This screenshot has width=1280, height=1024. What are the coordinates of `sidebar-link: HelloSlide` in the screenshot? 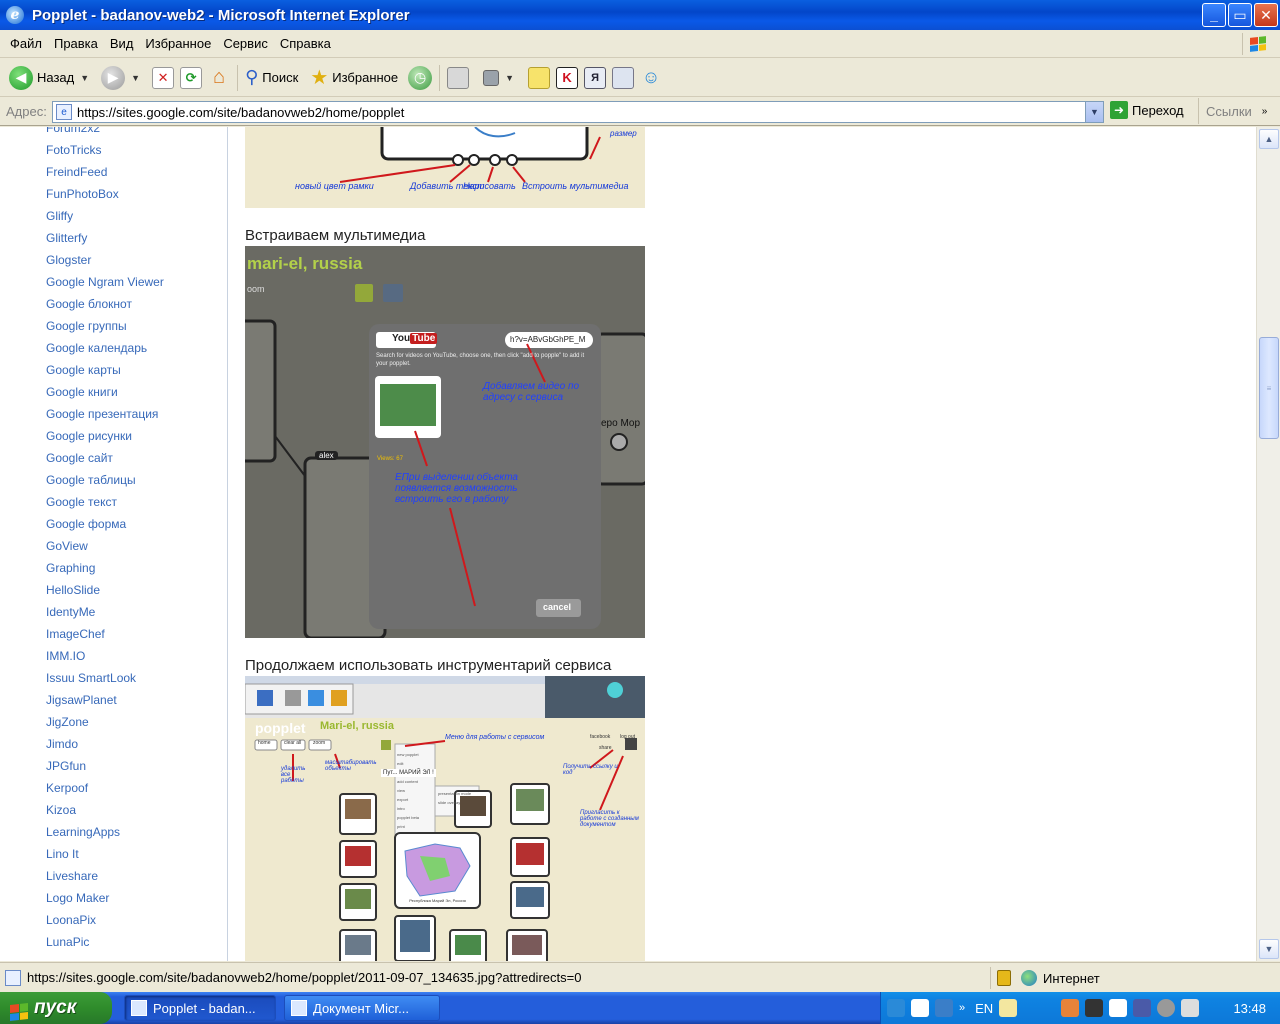 It's located at (73, 590).